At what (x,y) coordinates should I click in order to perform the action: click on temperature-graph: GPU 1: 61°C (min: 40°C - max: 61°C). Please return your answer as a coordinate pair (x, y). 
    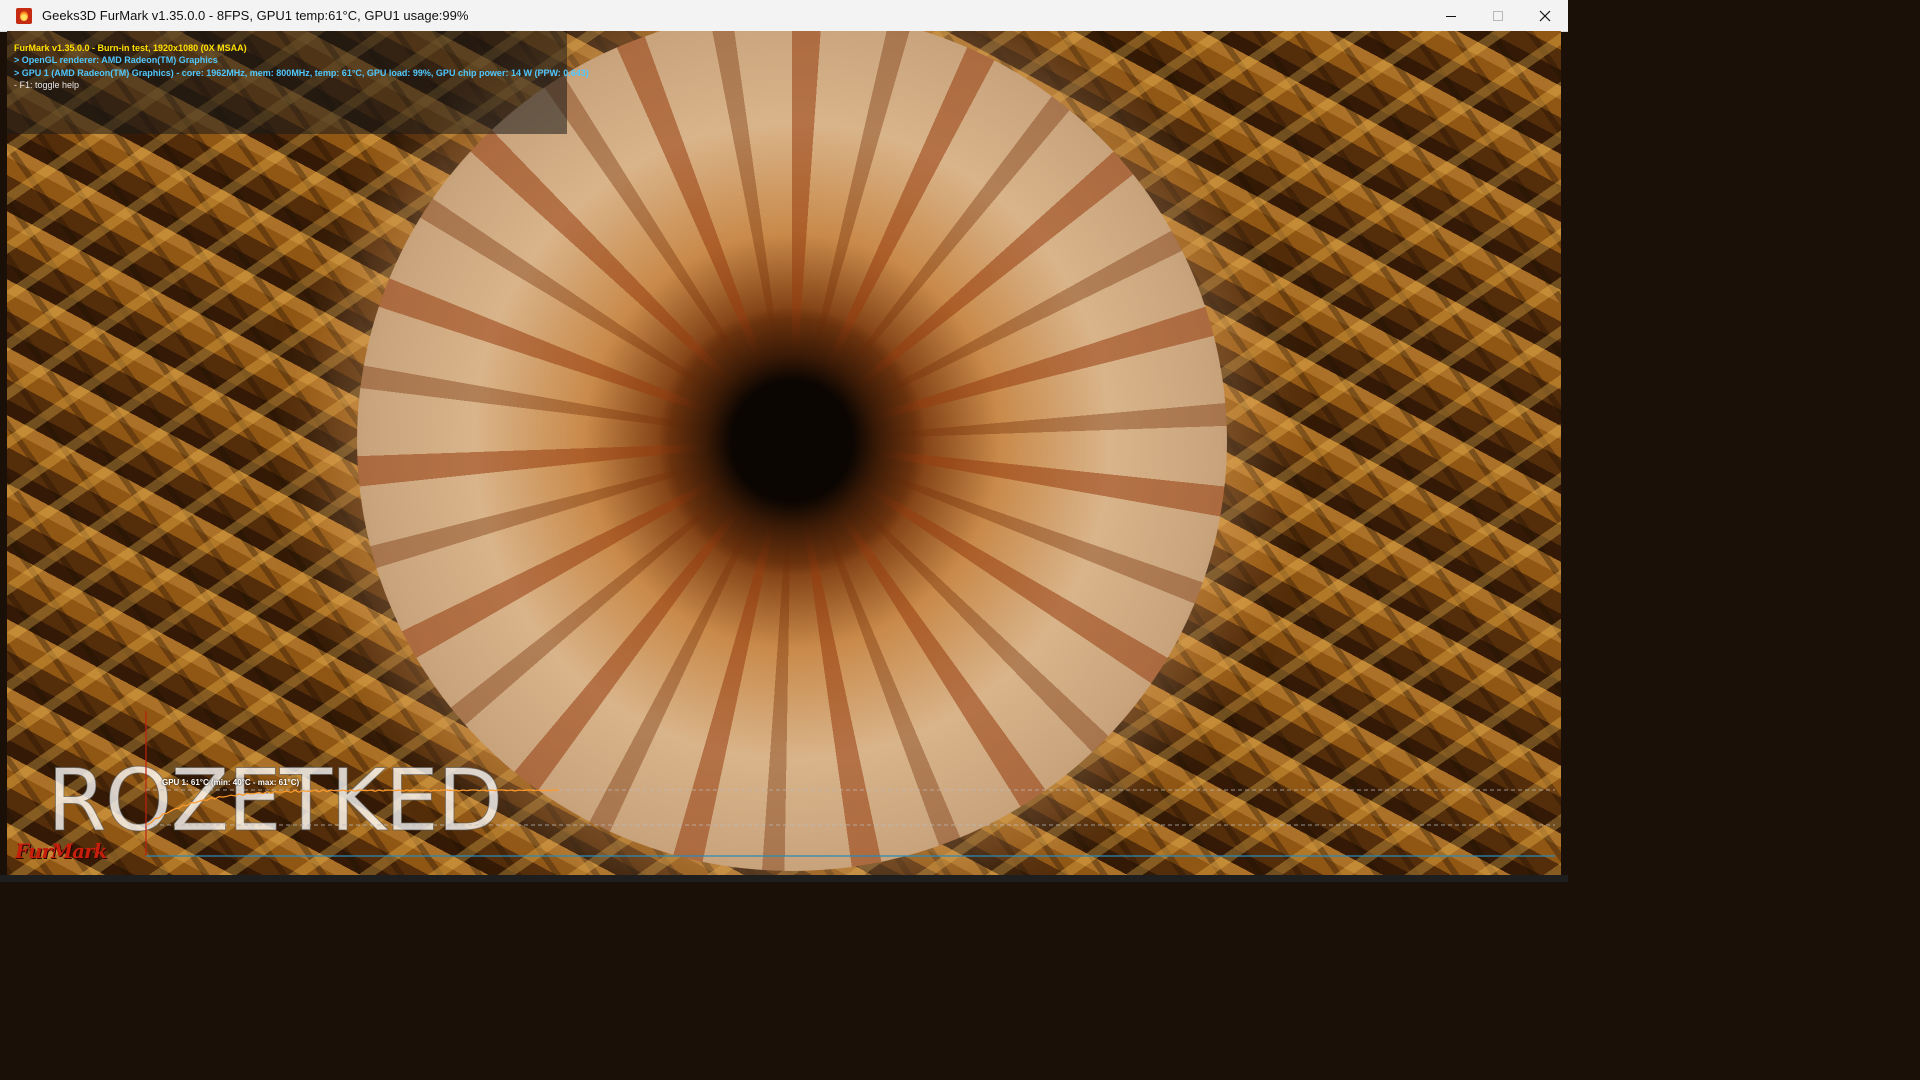
    Looking at the image, I should click on (784, 786).